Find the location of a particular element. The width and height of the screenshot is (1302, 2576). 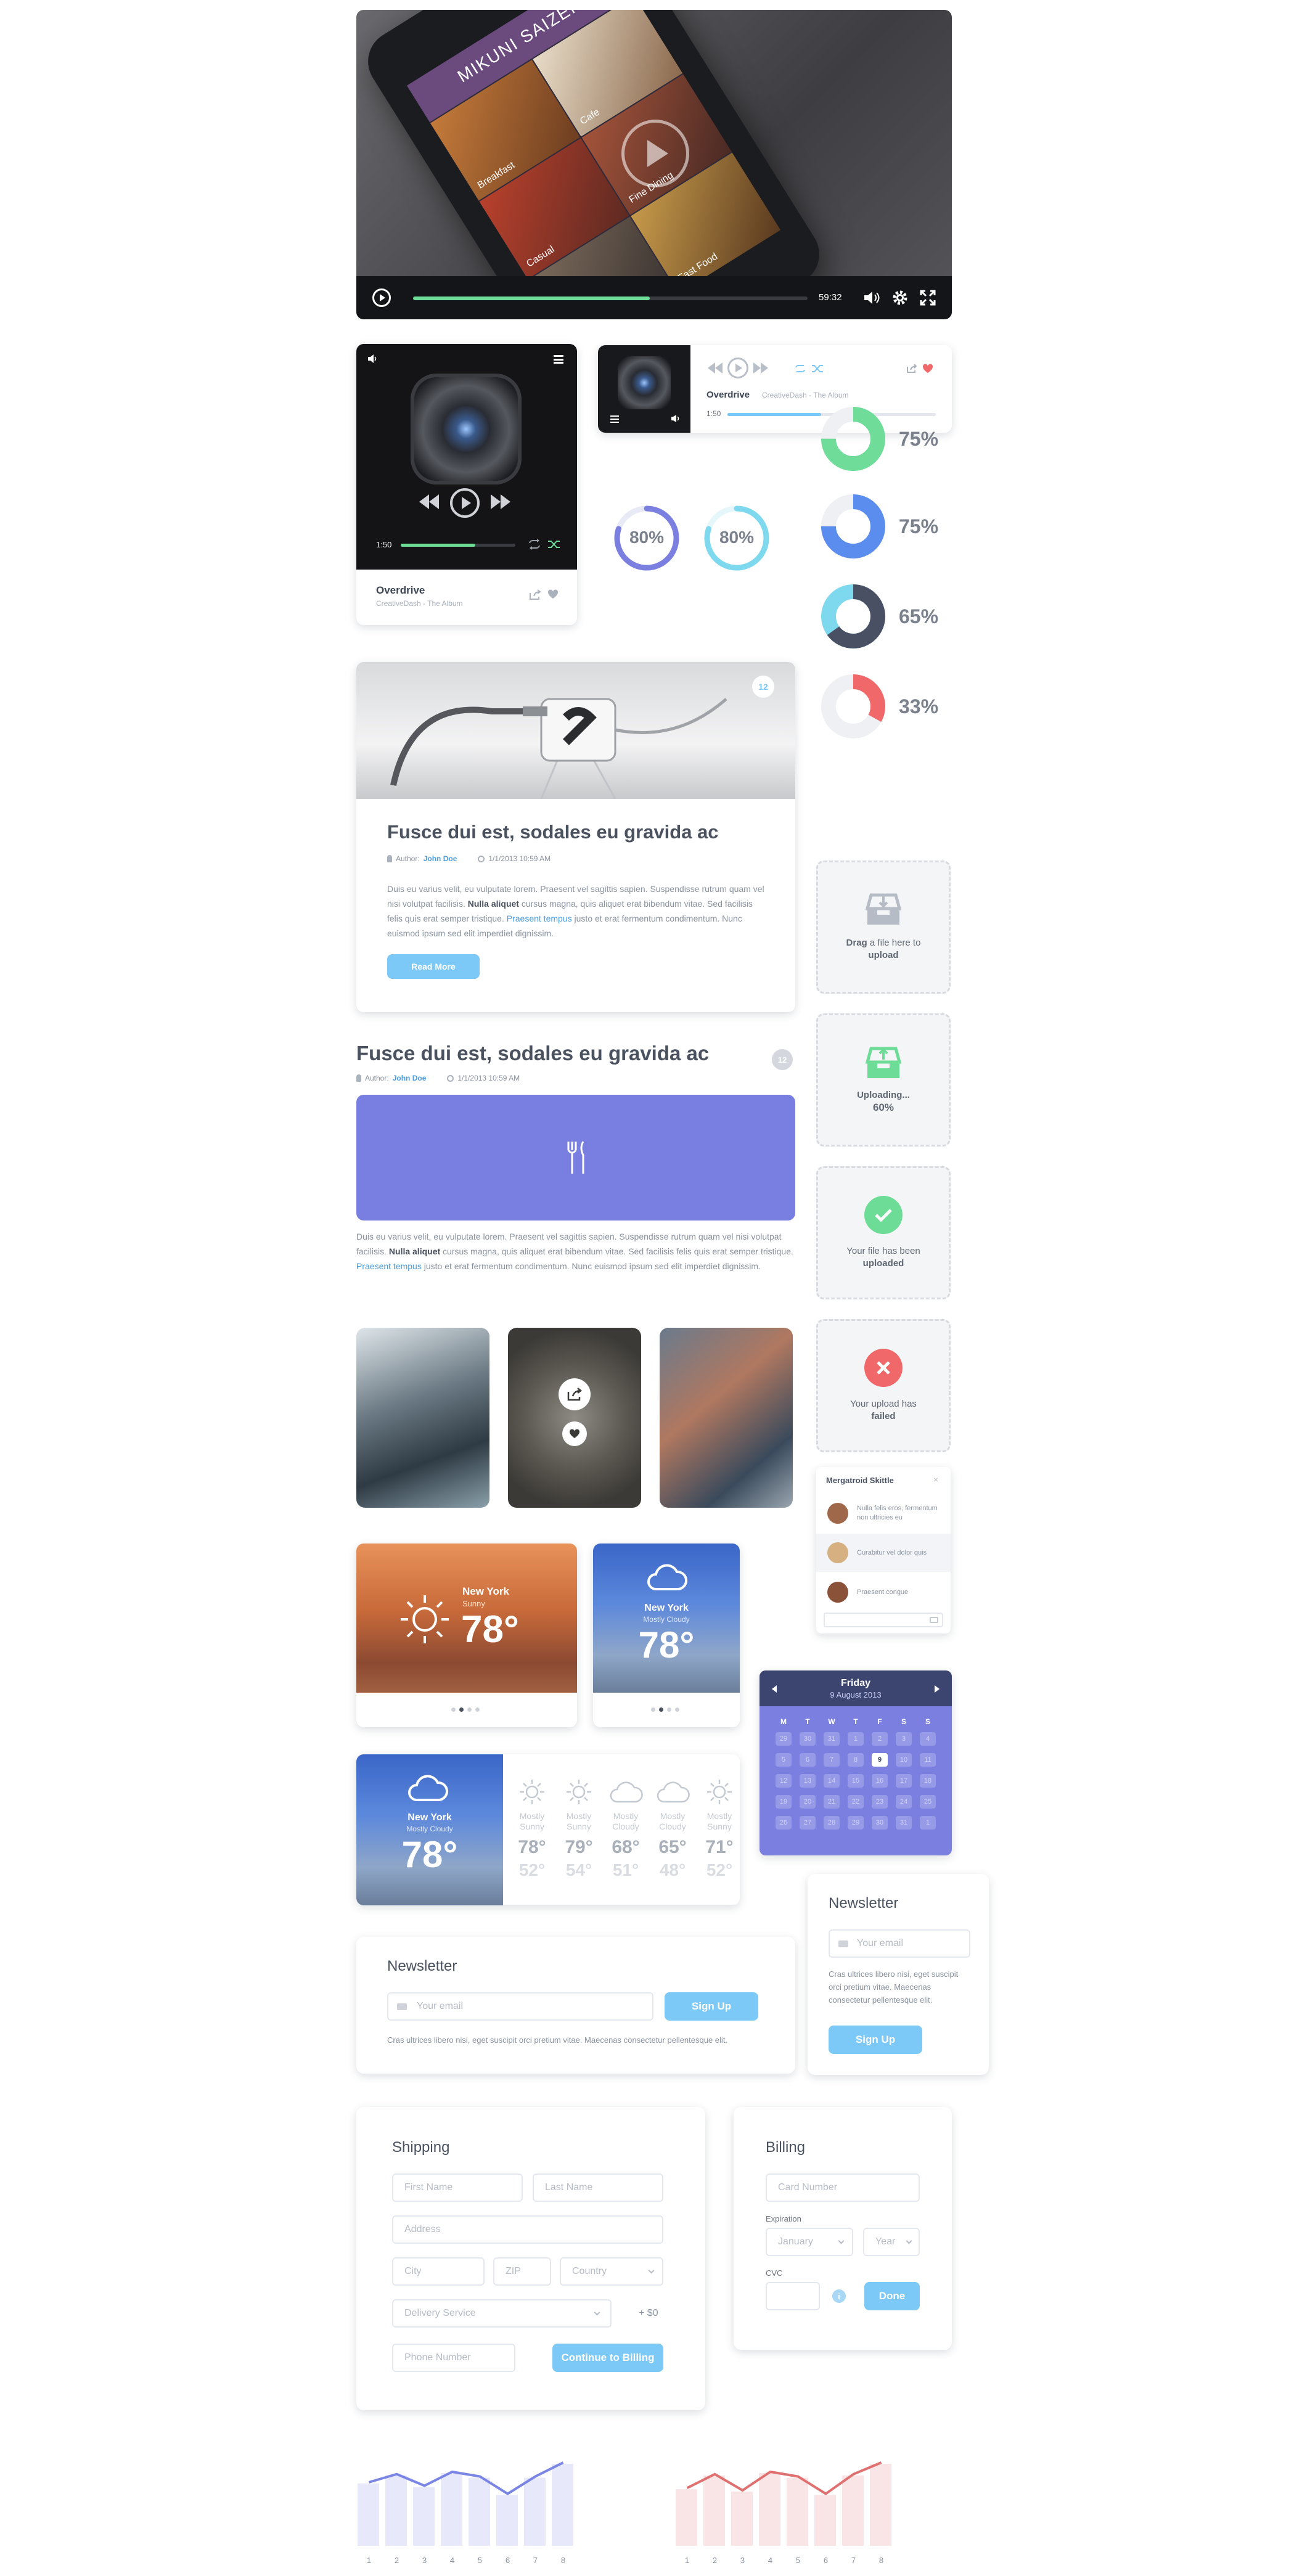

calendar-day-cell: 4 is located at coordinates (928, 1739).